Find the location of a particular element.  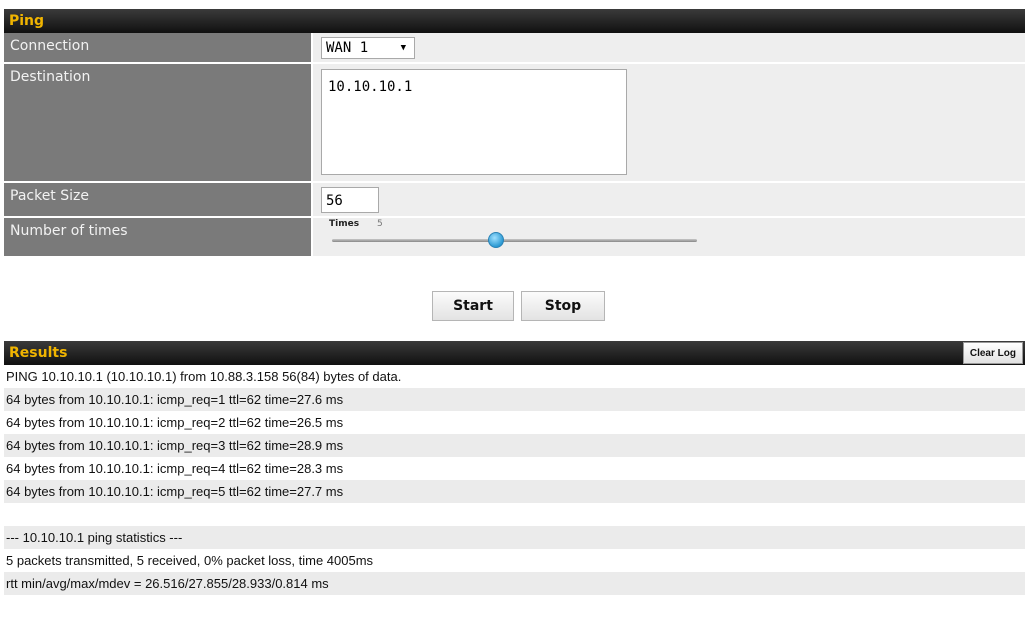

result-line: --- 10.10.10.1 ping statistics --- is located at coordinates (514, 537).